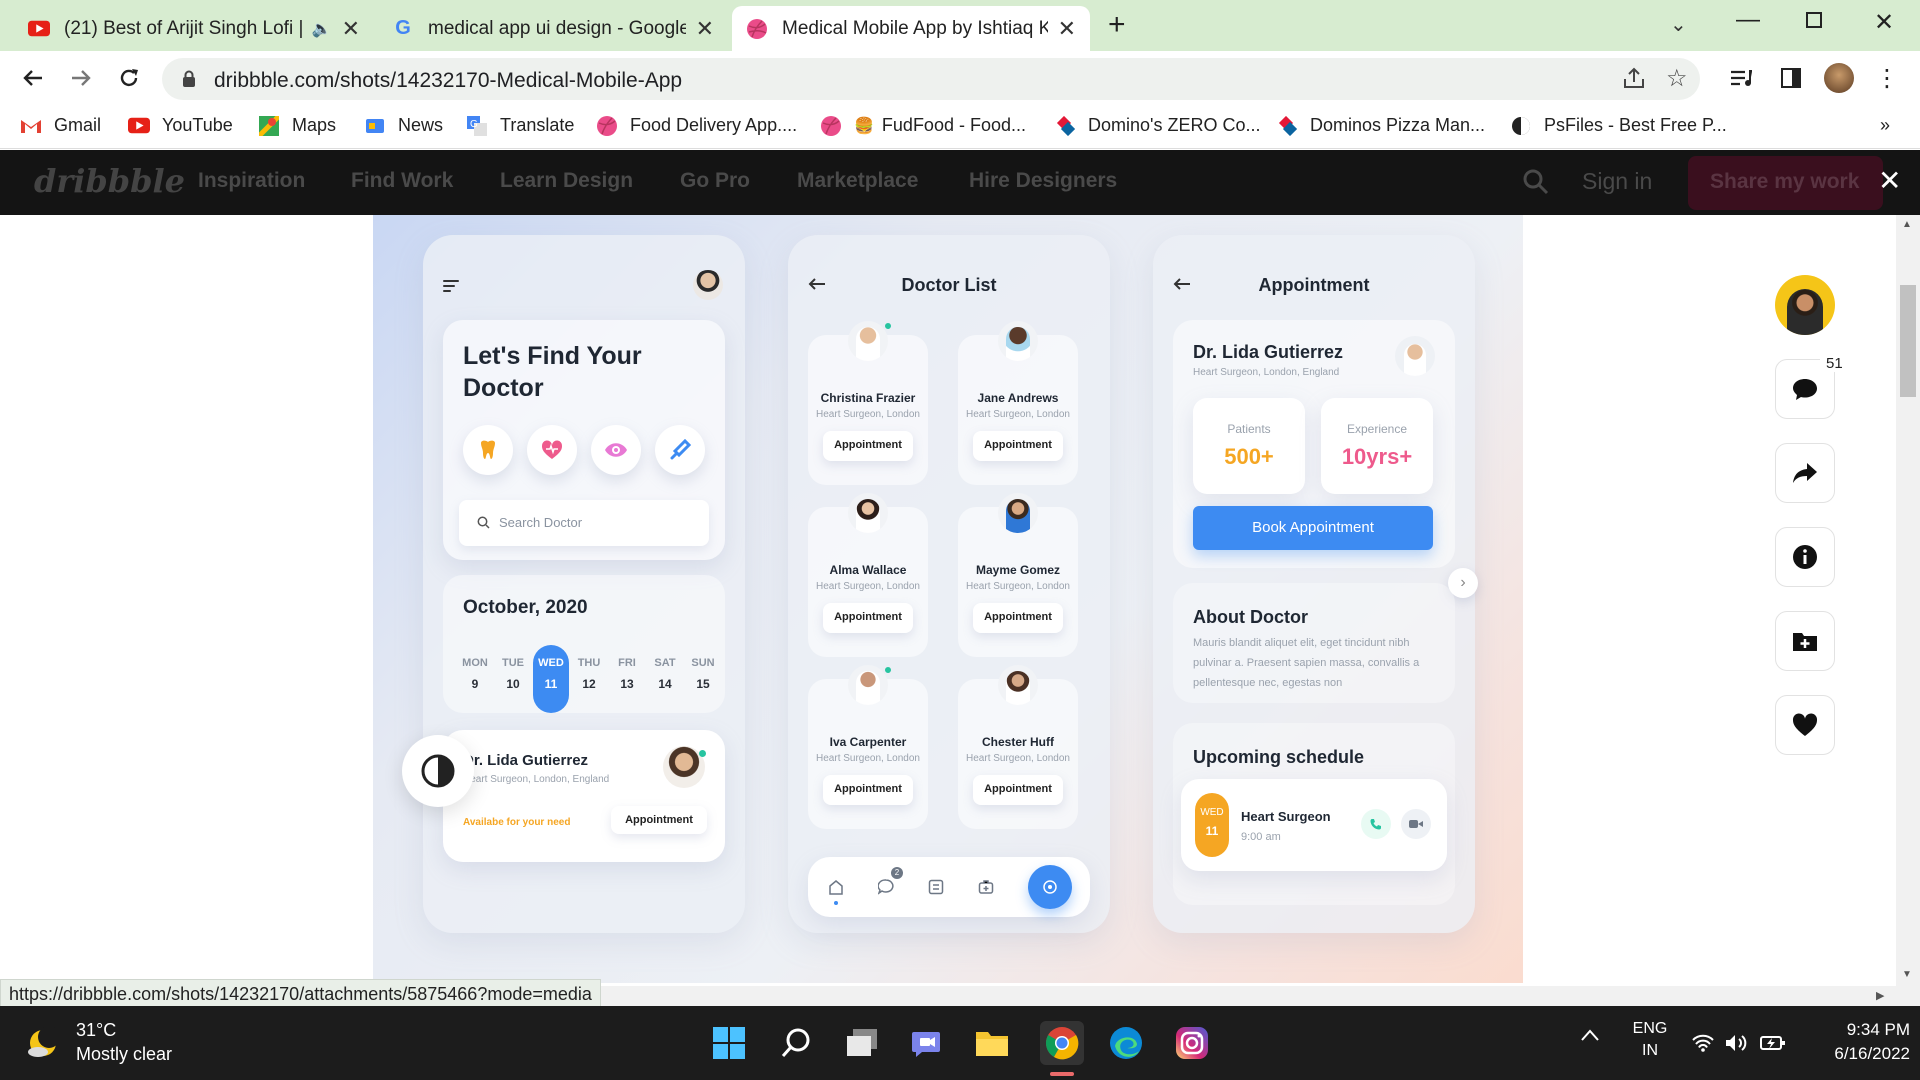 Image resolution: width=1920 pixels, height=1080 pixels. I want to click on syringe-icon, so click(680, 450).